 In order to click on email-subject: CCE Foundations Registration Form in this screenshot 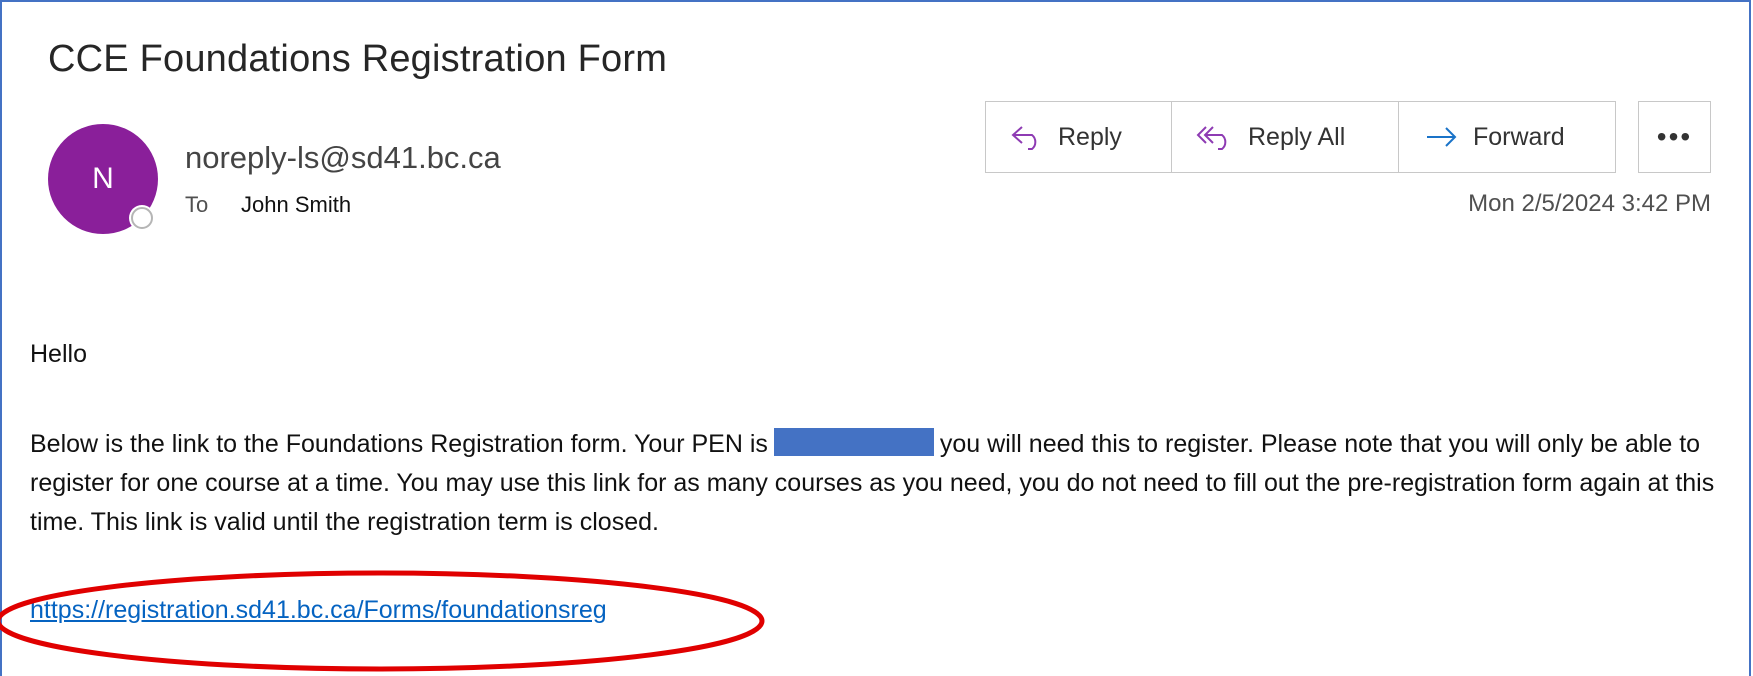, I will do `click(358, 59)`.